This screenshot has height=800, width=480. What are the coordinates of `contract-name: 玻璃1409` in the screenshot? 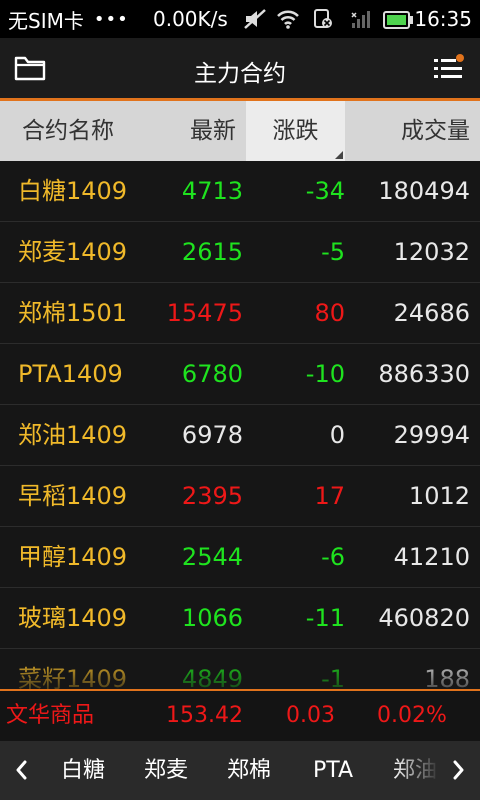 It's located at (73, 618).